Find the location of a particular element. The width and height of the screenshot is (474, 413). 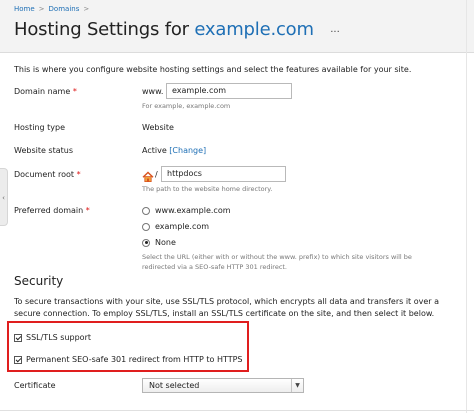

website-status-value-row: Active [Change] is located at coordinates (174, 150).